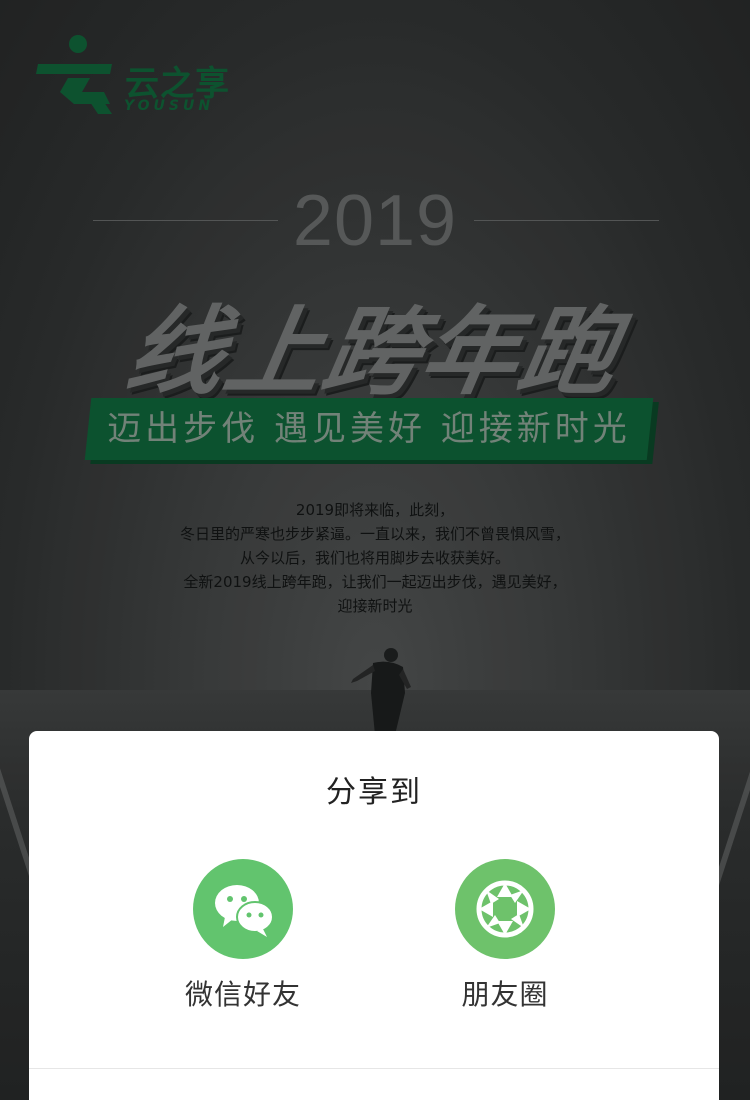 The image size is (750, 1100). Describe the element at coordinates (505, 994) in the screenshot. I see `share-moments-label: 朋友圈` at that location.